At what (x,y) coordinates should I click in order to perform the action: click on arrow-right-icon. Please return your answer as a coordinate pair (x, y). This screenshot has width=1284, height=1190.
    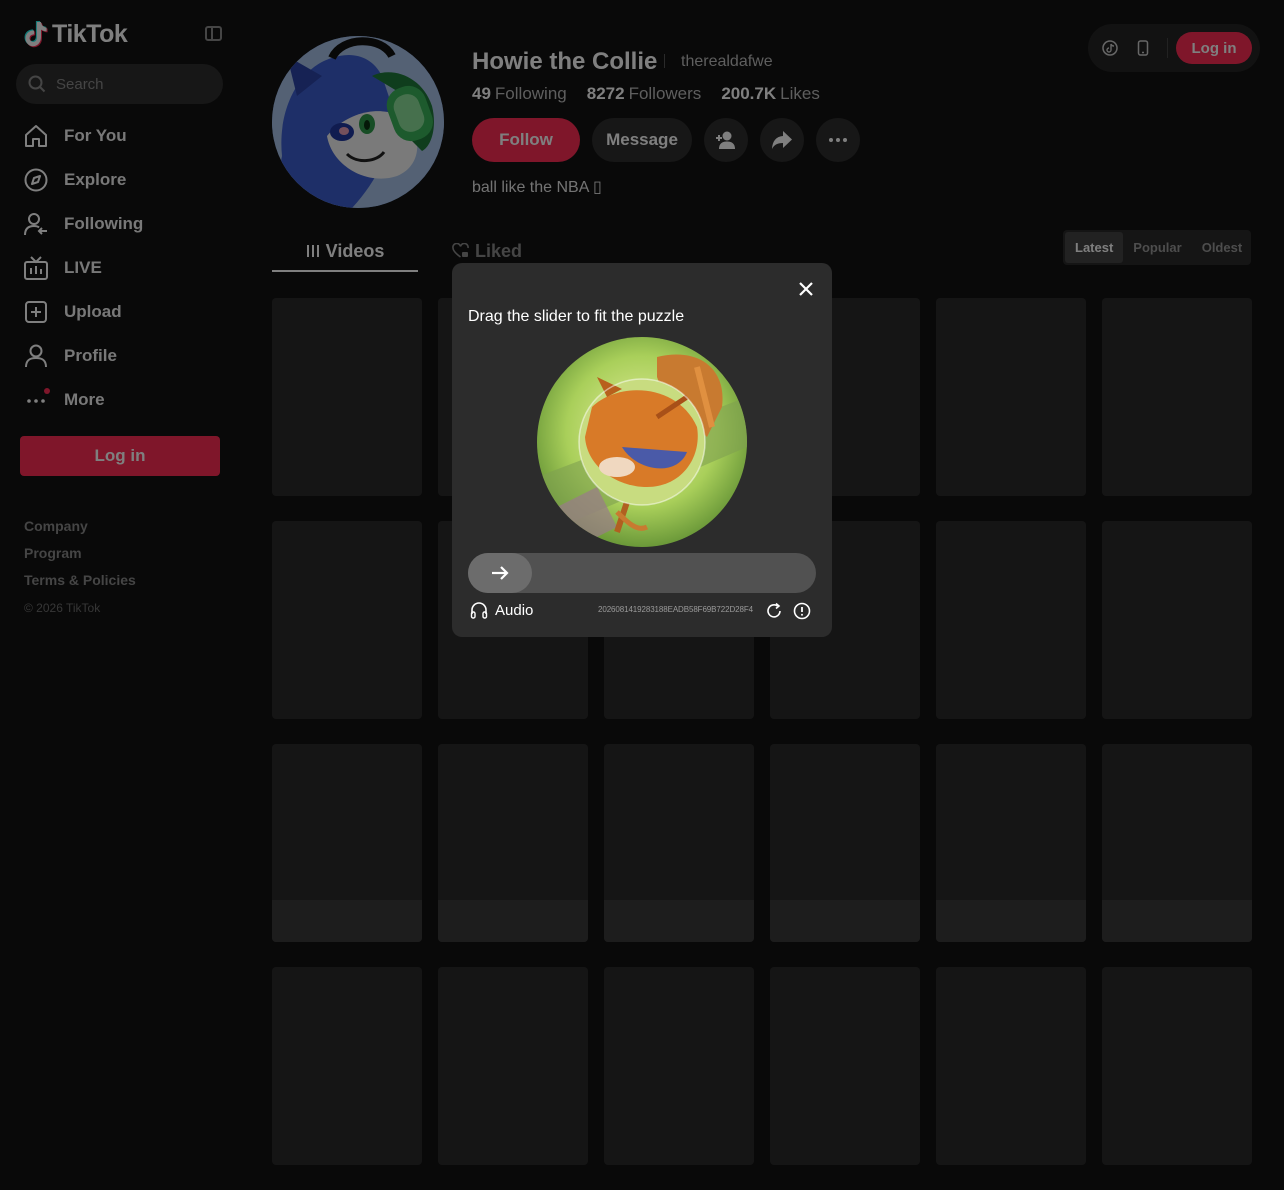
    Looking at the image, I should click on (500, 573).